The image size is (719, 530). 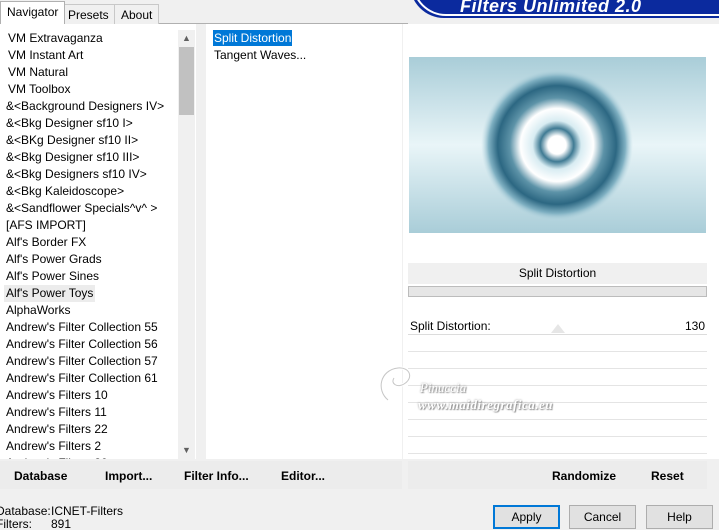 What do you see at coordinates (186, 81) in the screenshot?
I see `scrollbar-thumb` at bounding box center [186, 81].